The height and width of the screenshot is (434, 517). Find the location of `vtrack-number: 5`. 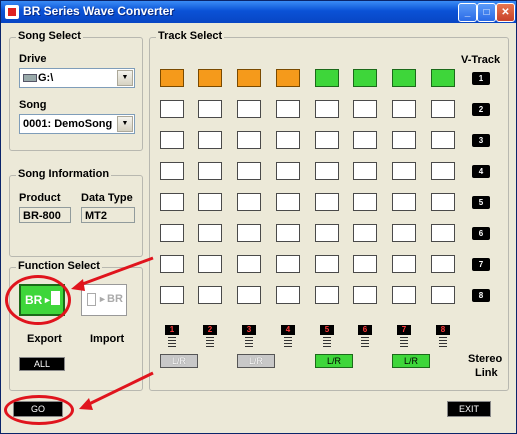

vtrack-number: 5 is located at coordinates (481, 202).